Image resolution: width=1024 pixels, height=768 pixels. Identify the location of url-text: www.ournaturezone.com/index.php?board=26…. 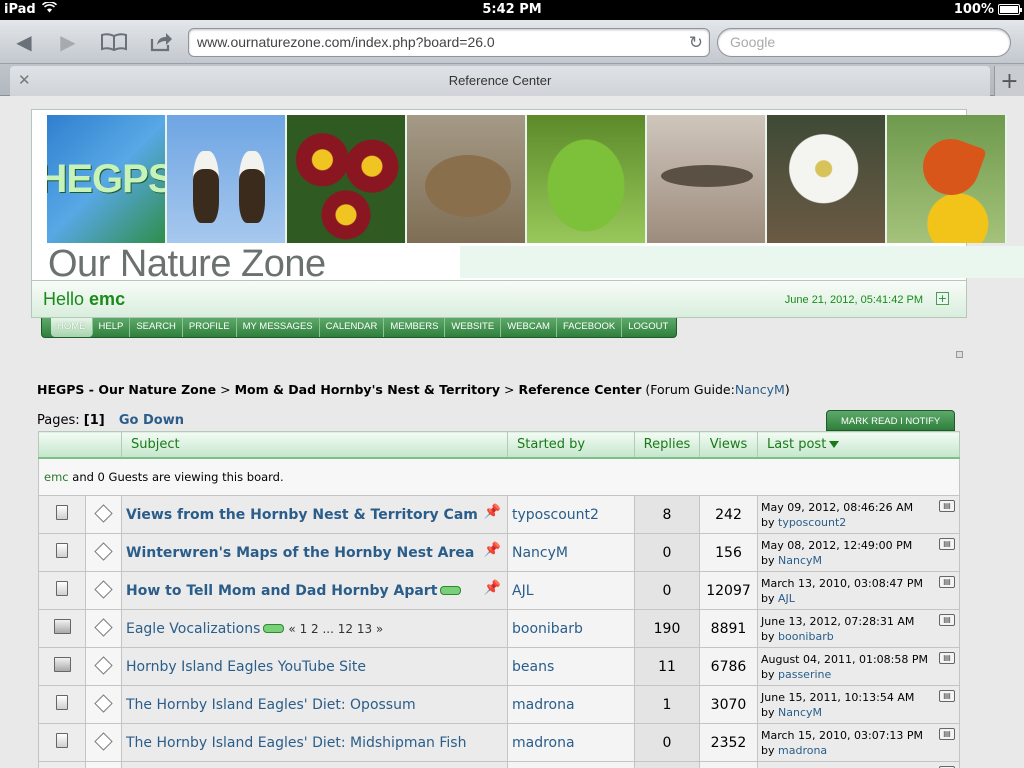
(346, 42).